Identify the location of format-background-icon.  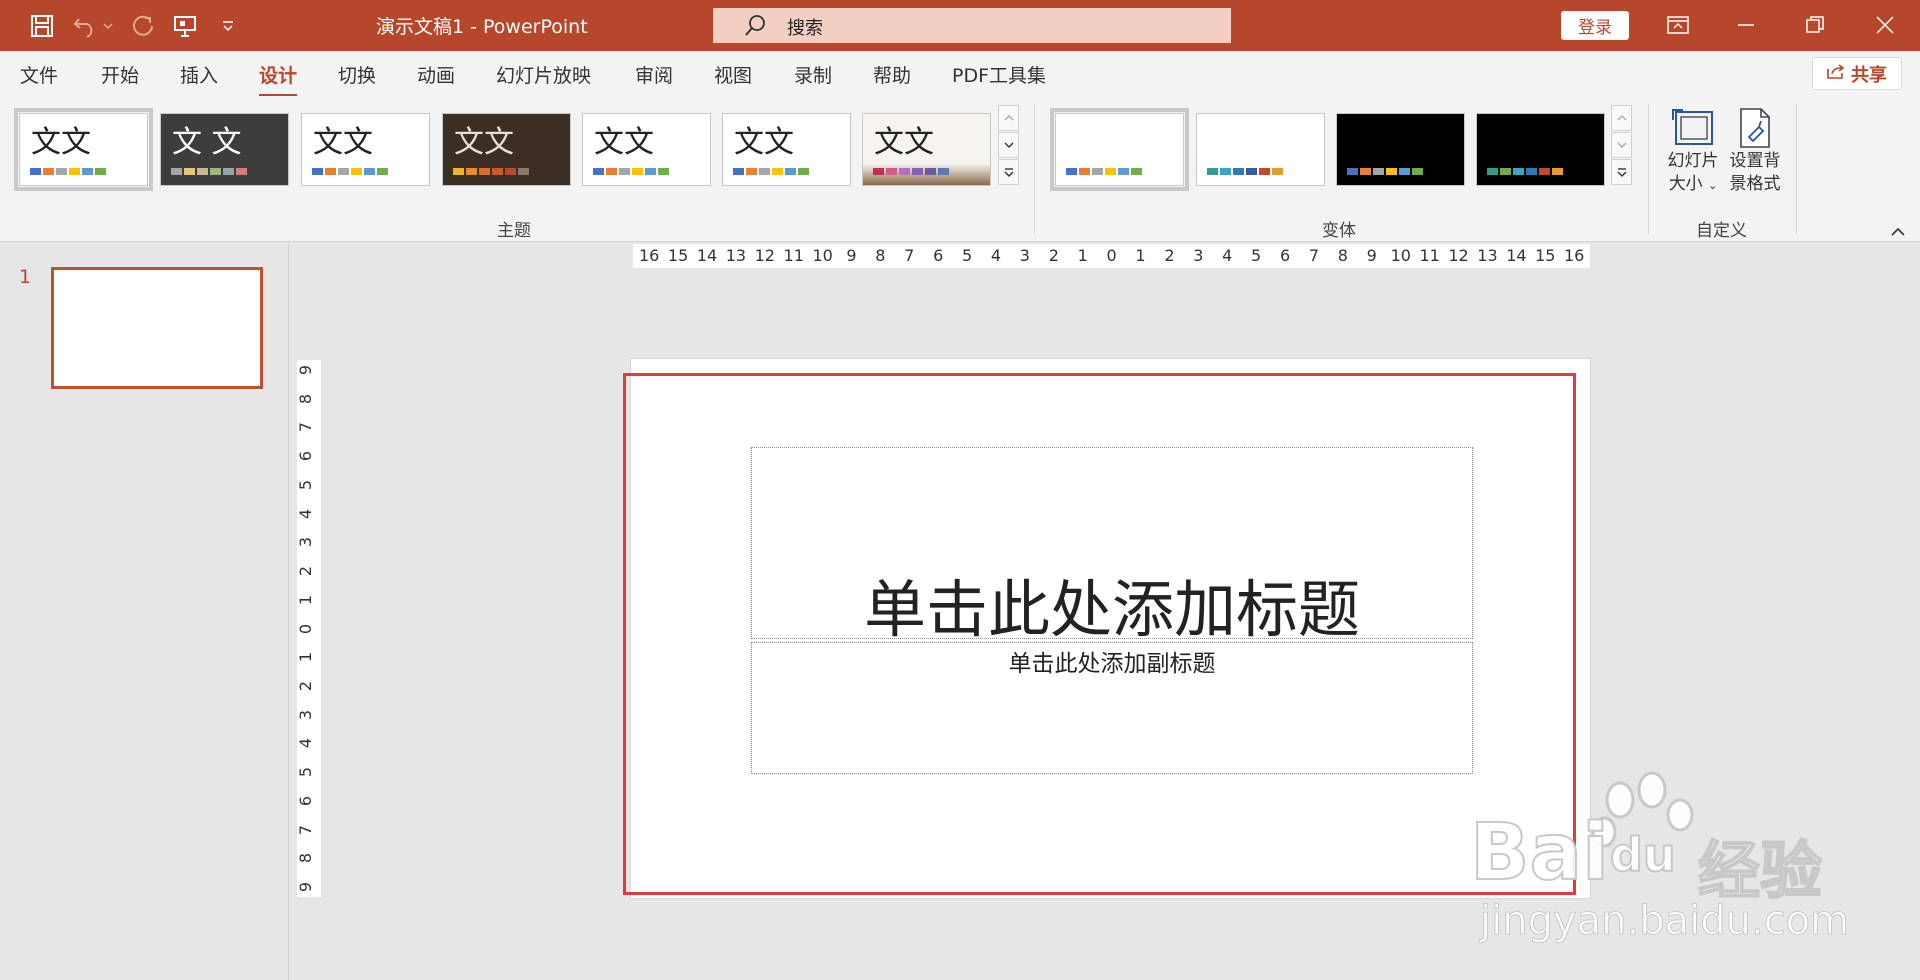
(1755, 128).